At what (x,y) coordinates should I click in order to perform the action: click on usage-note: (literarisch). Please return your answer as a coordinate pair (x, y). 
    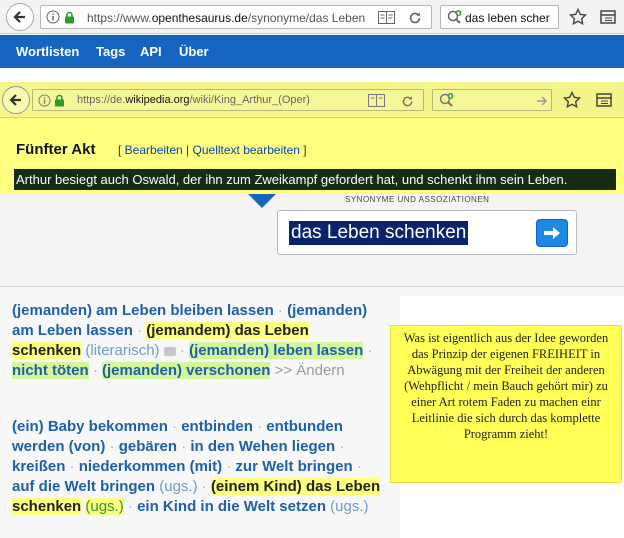
    Looking at the image, I should click on (122, 350).